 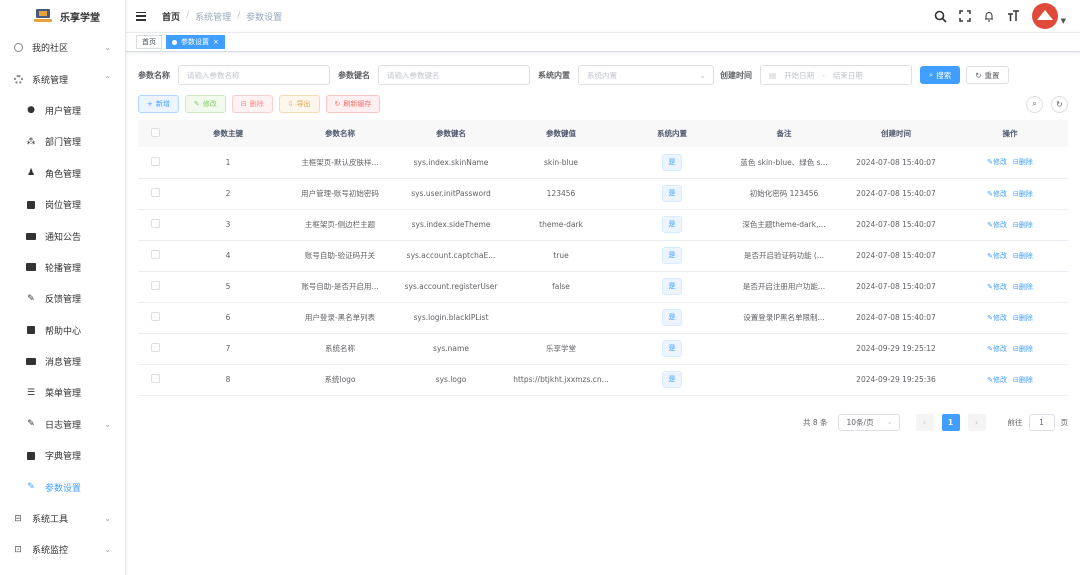 I want to click on caret-down-icon: ▼, so click(x=1063, y=21).